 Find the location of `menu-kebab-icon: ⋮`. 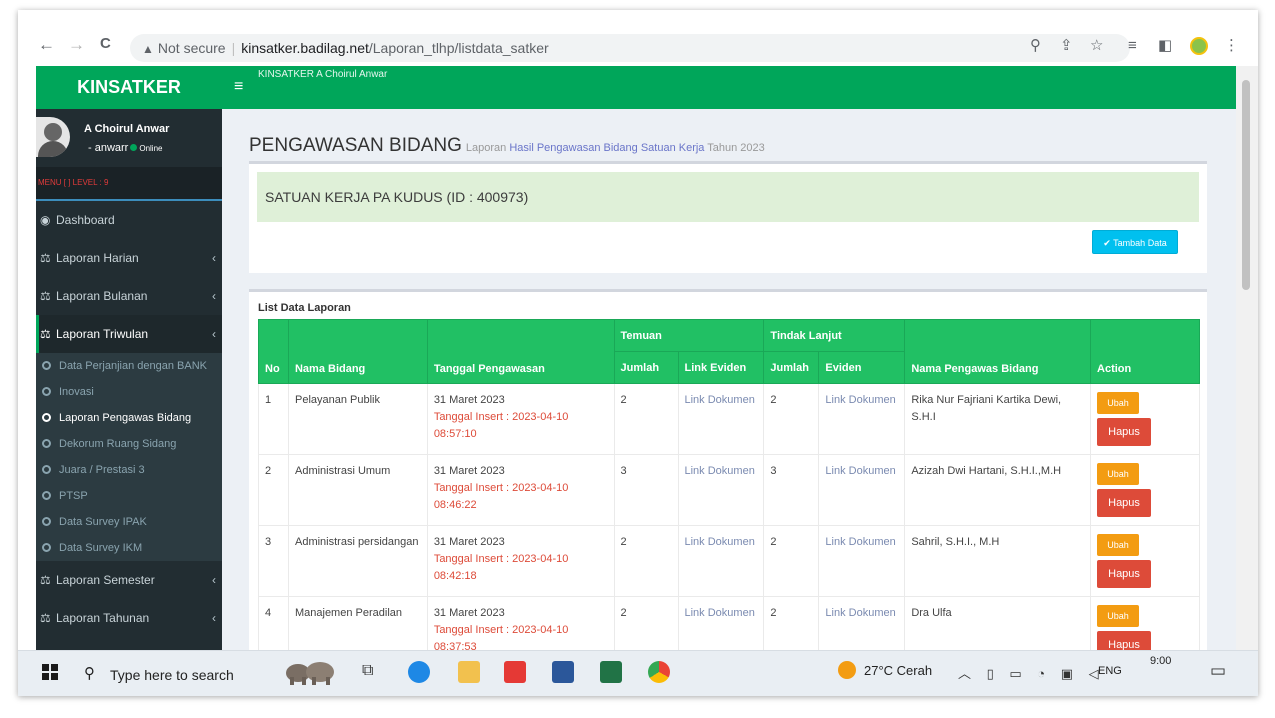

menu-kebab-icon: ⋮ is located at coordinates (1231, 45).